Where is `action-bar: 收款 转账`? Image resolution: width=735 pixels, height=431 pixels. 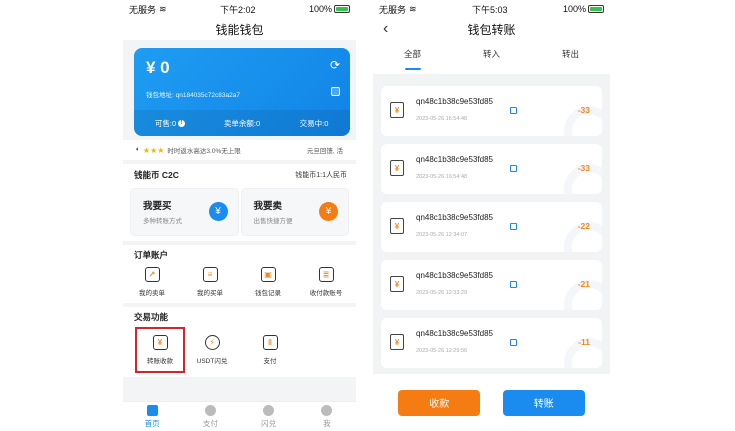
action-bar: 收款 转账 is located at coordinates (491, 402).